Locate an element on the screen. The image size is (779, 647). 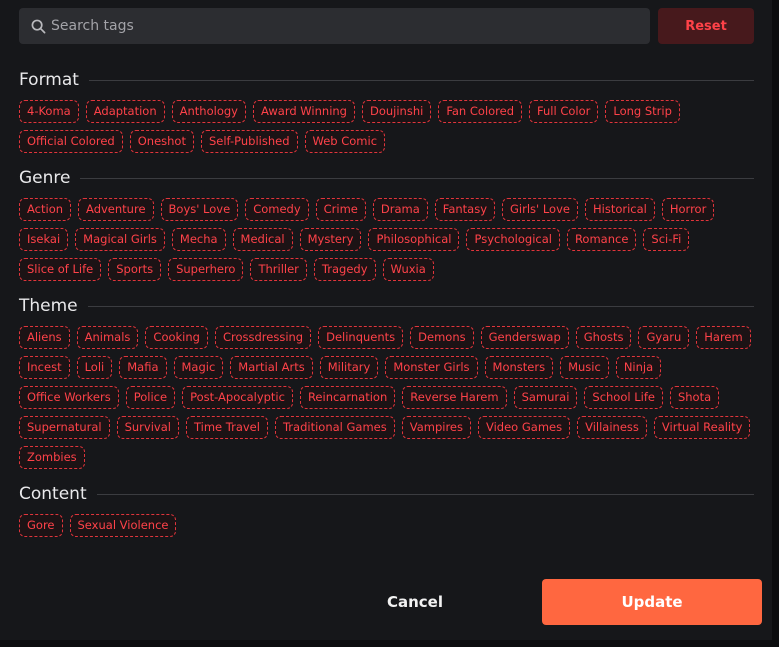
reset-button: Reset is located at coordinates (706, 26).